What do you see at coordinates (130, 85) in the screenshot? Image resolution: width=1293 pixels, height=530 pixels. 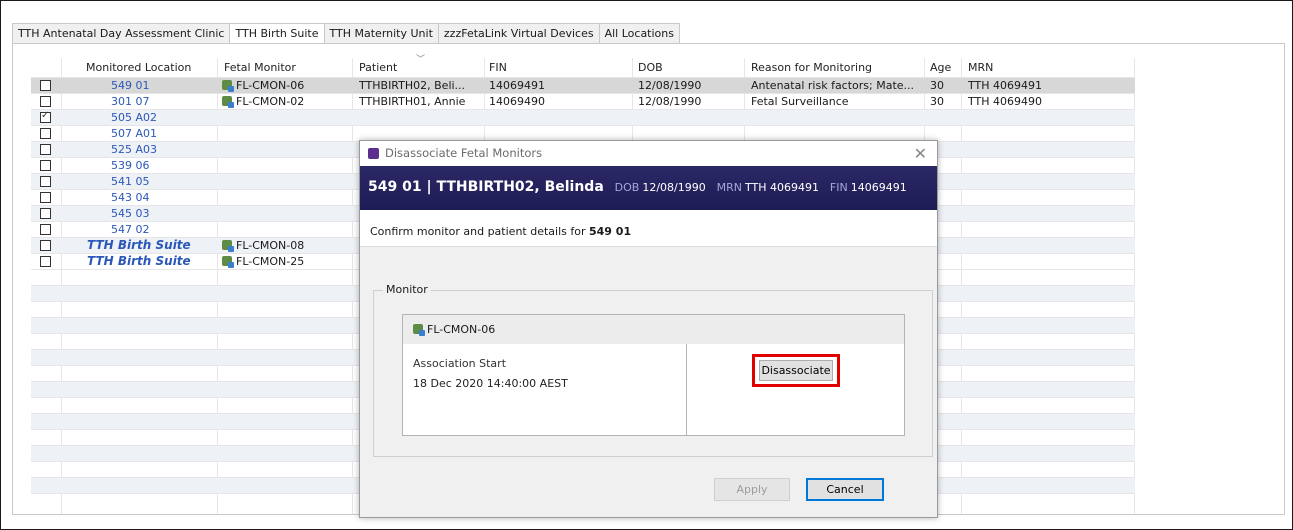 I see `location-cell: 549 01` at bounding box center [130, 85].